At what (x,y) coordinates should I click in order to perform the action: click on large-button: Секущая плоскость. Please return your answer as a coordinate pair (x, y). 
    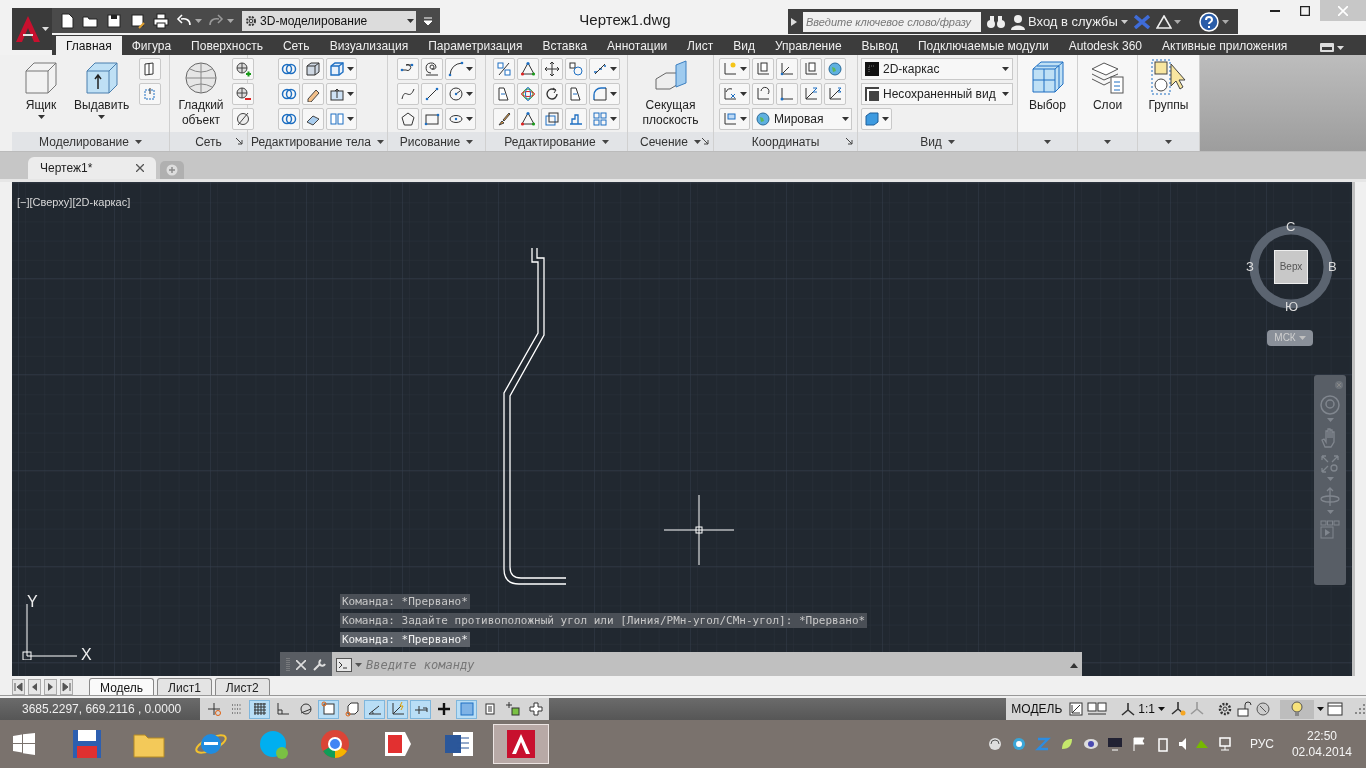
    Looking at the image, I should click on (670, 93).